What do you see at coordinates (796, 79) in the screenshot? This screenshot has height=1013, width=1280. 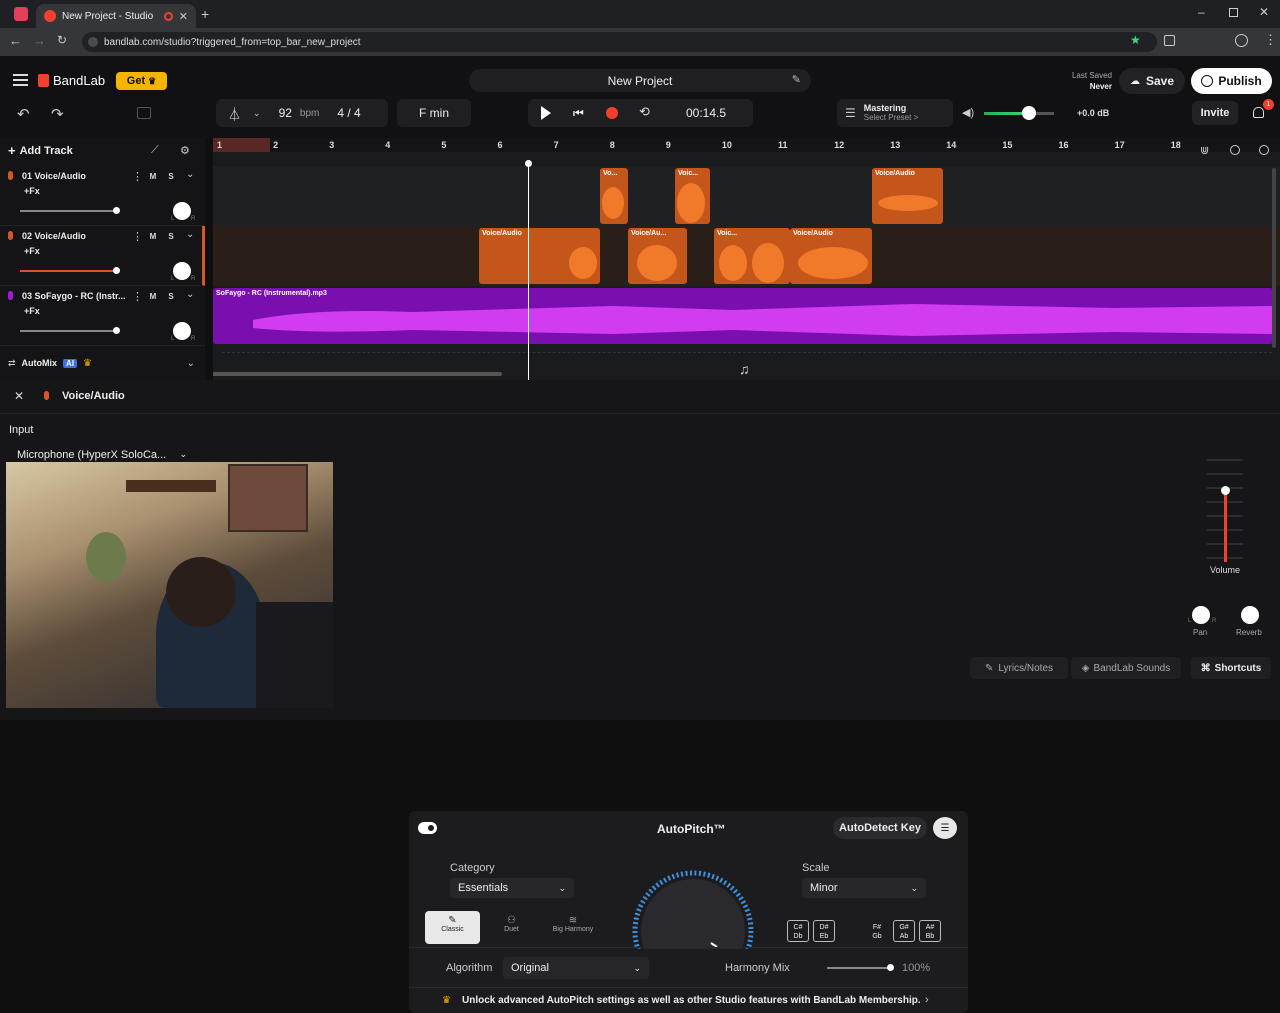 I see `edit-pencil-icon: ✎` at bounding box center [796, 79].